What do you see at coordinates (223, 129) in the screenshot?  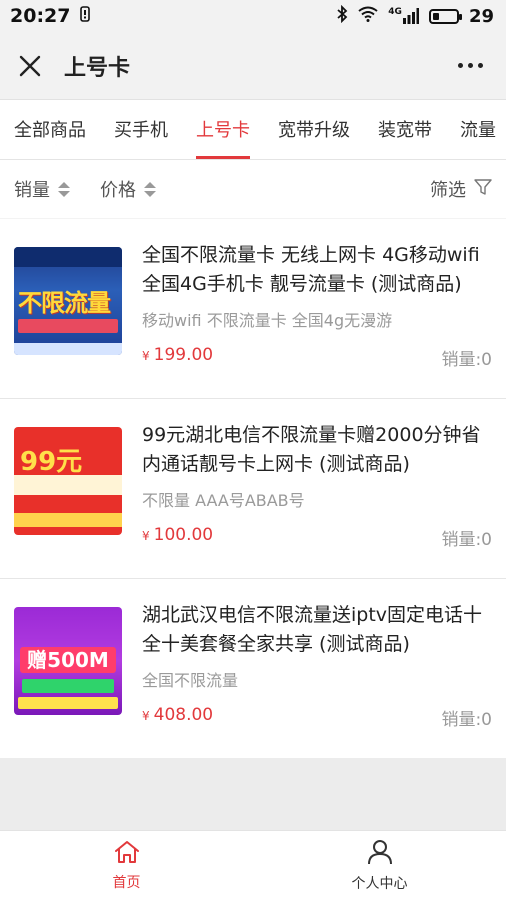 I see `tab-sim-card: 上号卡` at bounding box center [223, 129].